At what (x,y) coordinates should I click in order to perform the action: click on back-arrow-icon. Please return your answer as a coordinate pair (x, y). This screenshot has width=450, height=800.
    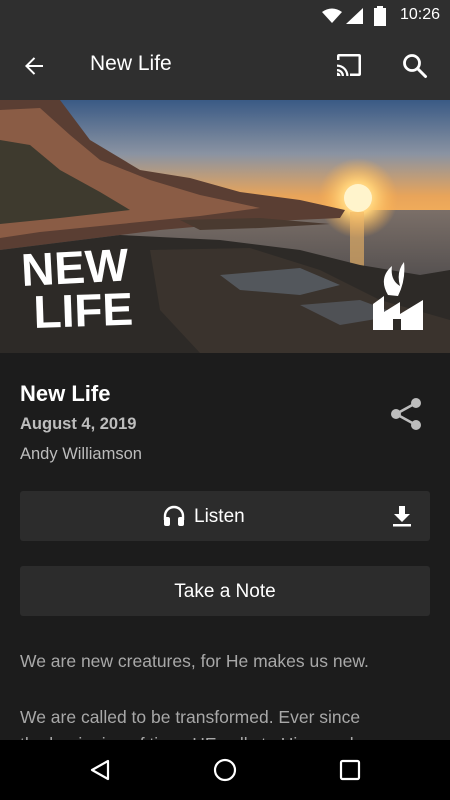
    Looking at the image, I should click on (34, 66).